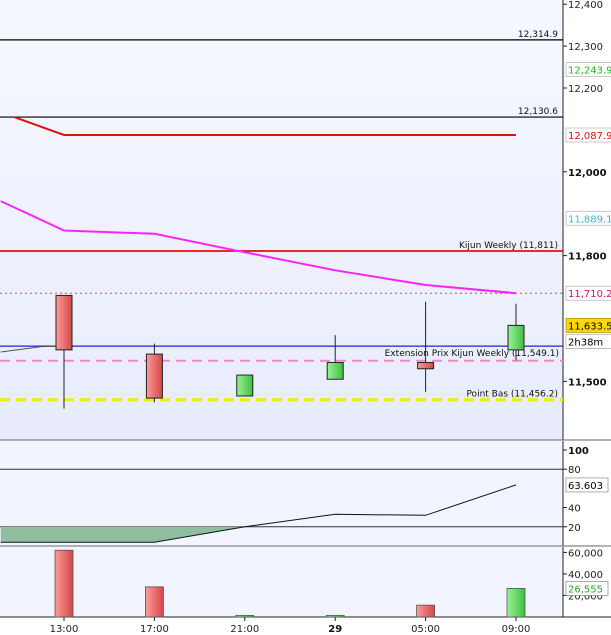  I want to click on y-tick-label-0: 12,400, so click(585, 5).